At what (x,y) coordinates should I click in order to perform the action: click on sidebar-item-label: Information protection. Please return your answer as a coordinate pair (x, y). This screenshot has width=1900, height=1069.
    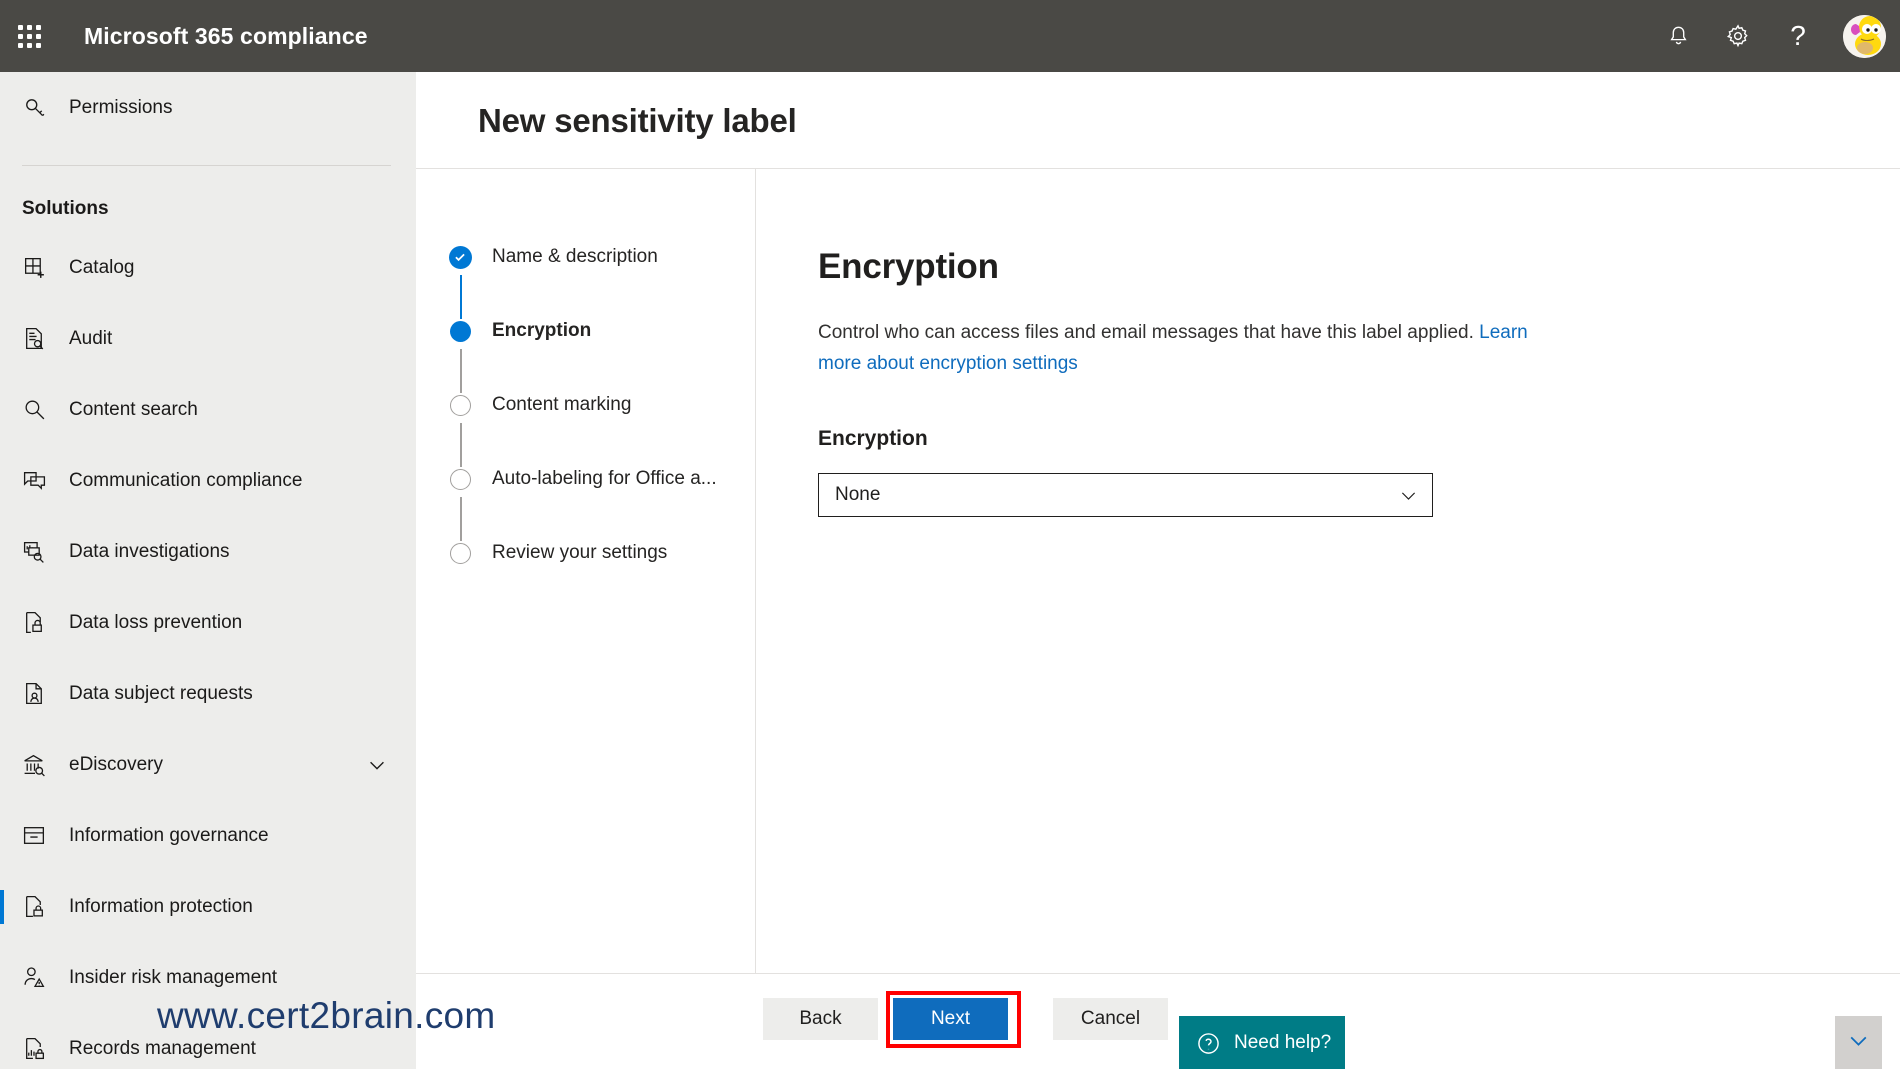
    Looking at the image, I should click on (161, 906).